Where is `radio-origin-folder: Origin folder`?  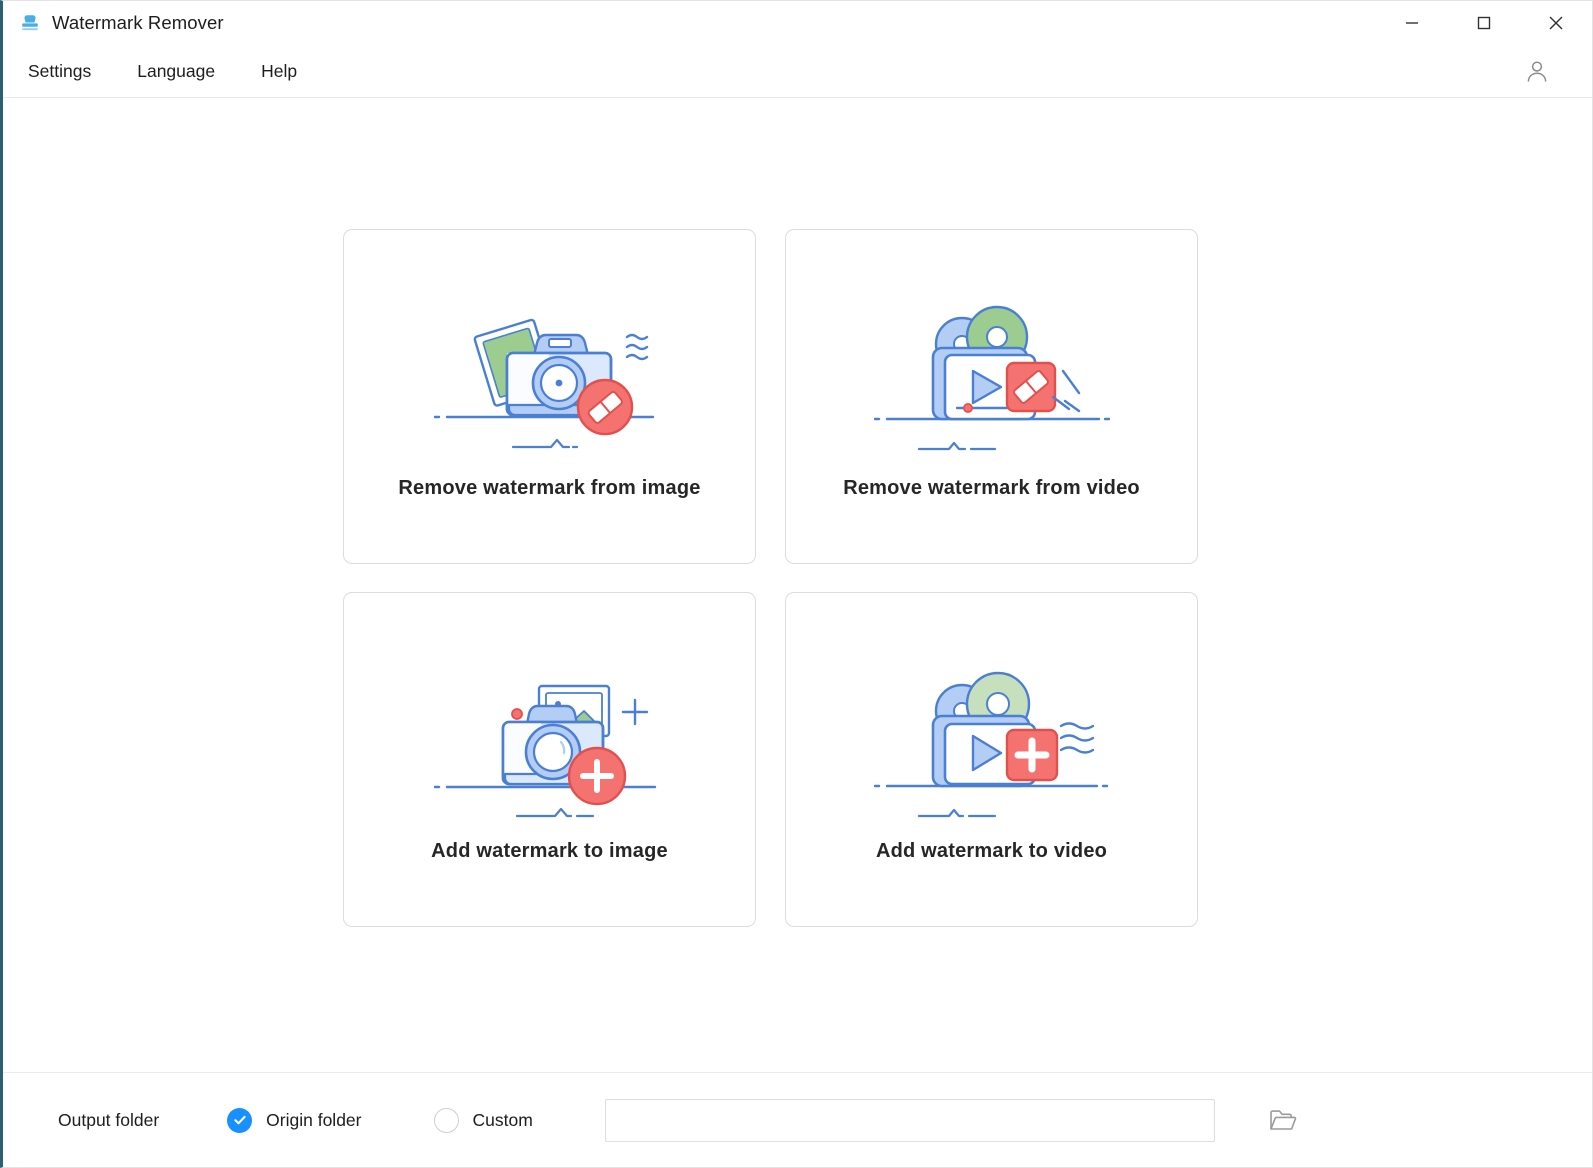
radio-origin-folder: Origin folder is located at coordinates (294, 1120).